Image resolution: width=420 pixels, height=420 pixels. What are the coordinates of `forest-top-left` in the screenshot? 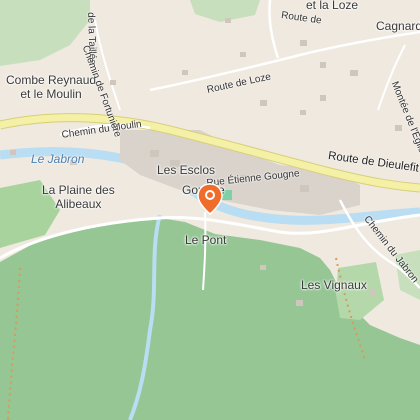 It's located at (45, 33).